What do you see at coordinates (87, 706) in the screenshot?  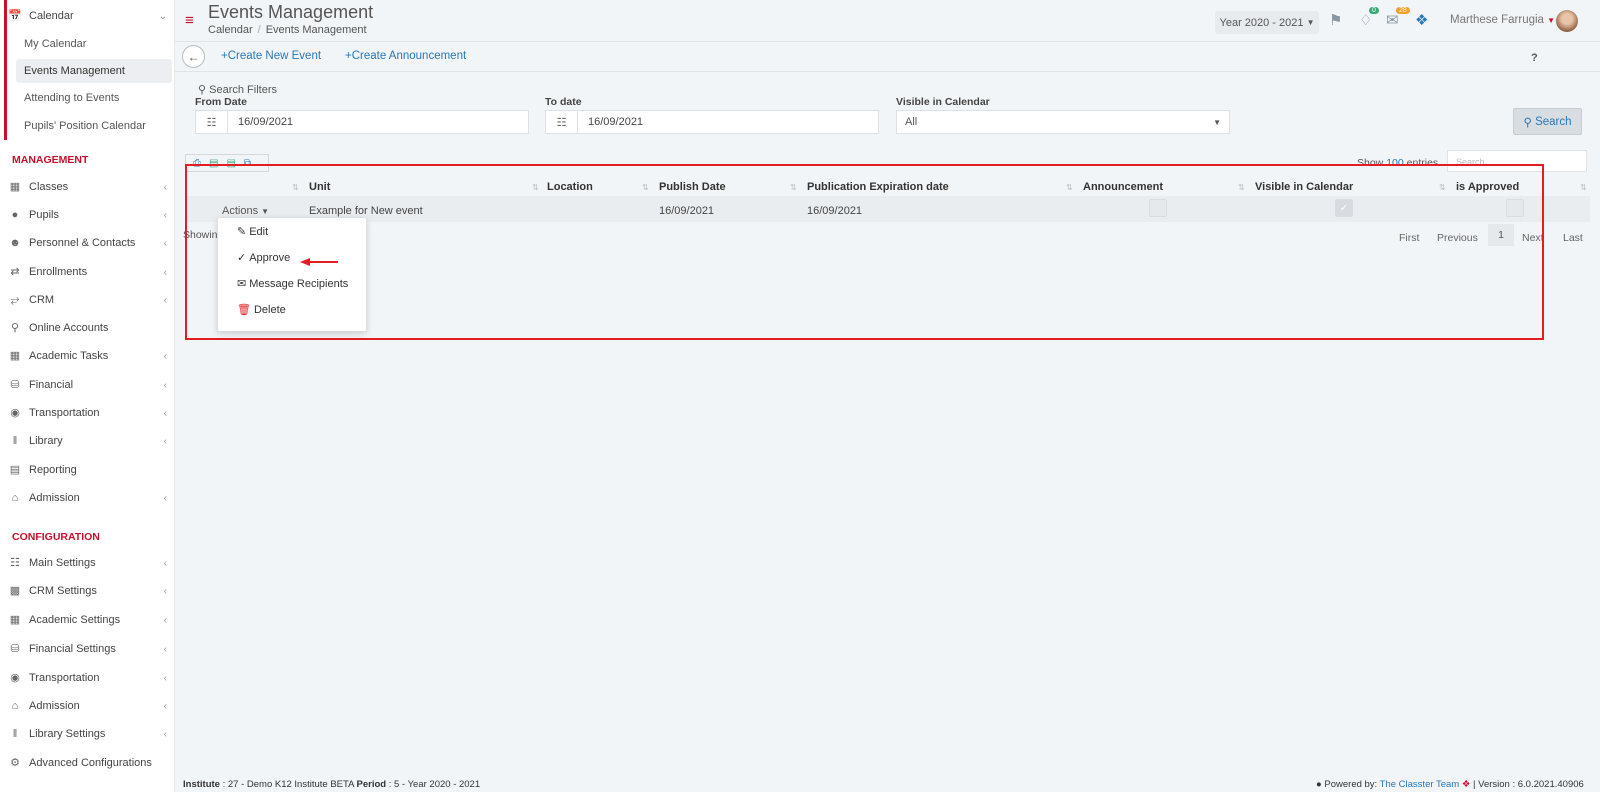 I see `sidebar-item-admission-settings: ⌂ Admission ‹` at bounding box center [87, 706].